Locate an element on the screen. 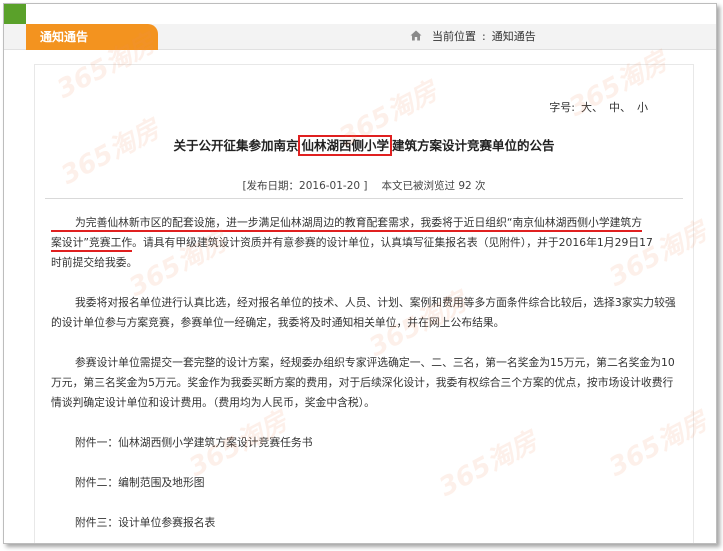 This screenshot has height=551, width=723. attachment-1: 附件一：仙林湖西侧小学建筑方案设计竞赛任务书 is located at coordinates (365, 443).